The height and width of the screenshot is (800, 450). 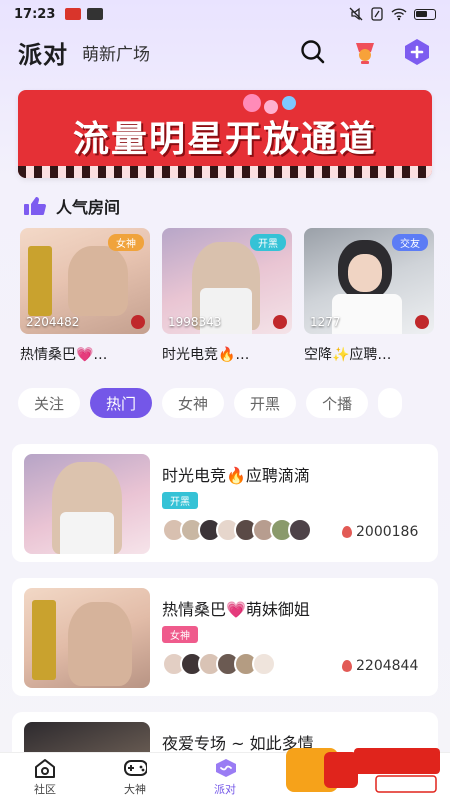 I want to click on party-icon, so click(x=225, y=768).